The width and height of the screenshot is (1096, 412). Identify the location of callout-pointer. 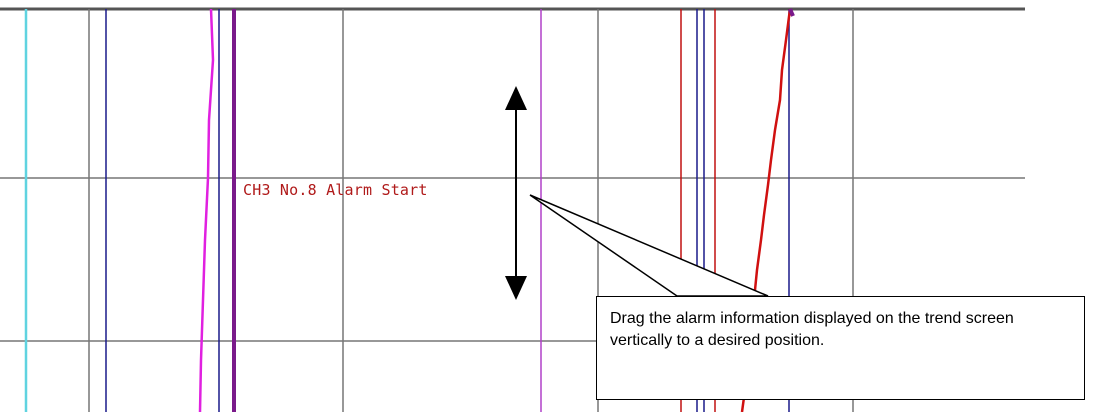
(649, 245).